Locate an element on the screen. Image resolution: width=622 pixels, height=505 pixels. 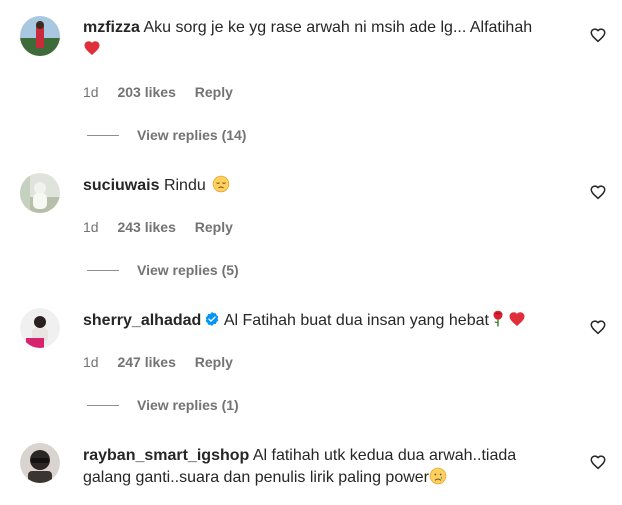
comment-username: suciuwais is located at coordinates (121, 185).